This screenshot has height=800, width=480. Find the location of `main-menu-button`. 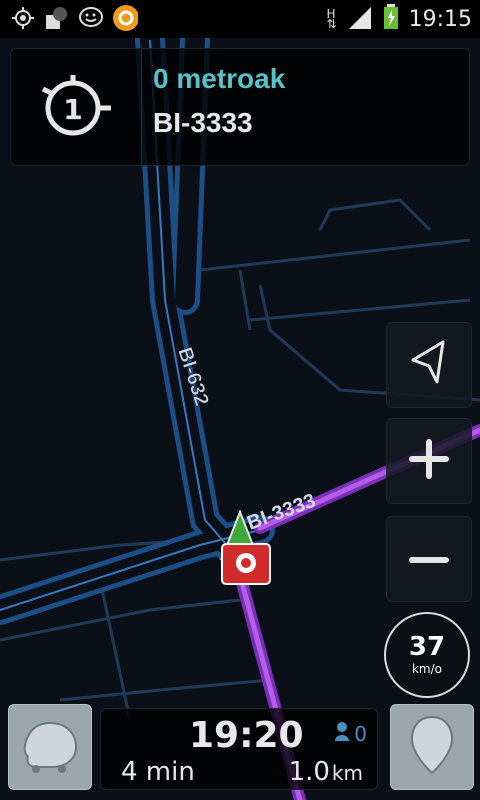

main-menu-button is located at coordinates (50, 747).